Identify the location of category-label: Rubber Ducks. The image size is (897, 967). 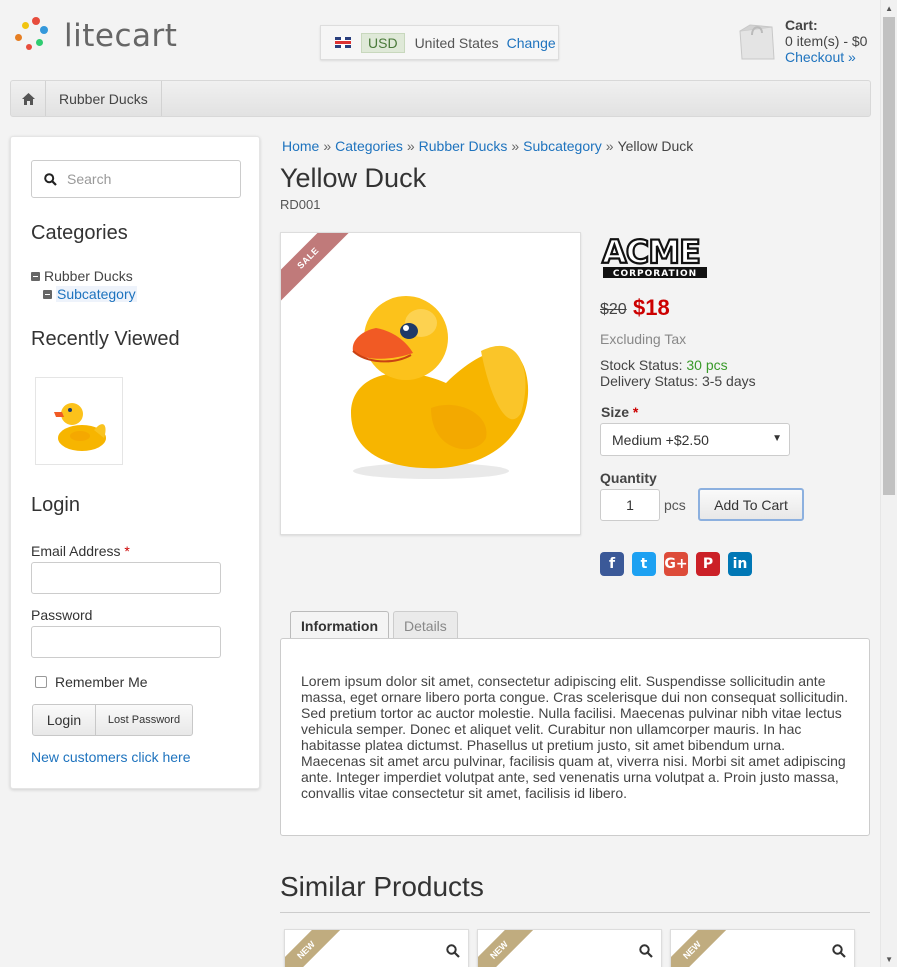
(88, 276).